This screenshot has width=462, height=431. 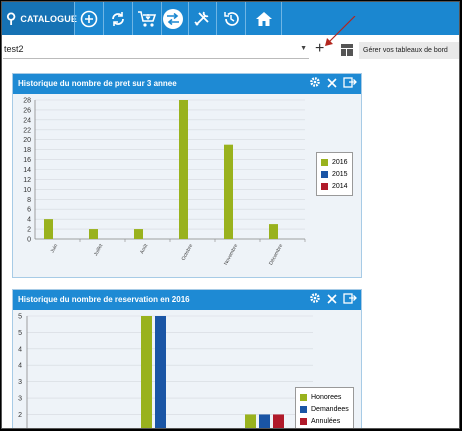 What do you see at coordinates (334, 162) in the screenshot?
I see `legend-item: 2016` at bounding box center [334, 162].